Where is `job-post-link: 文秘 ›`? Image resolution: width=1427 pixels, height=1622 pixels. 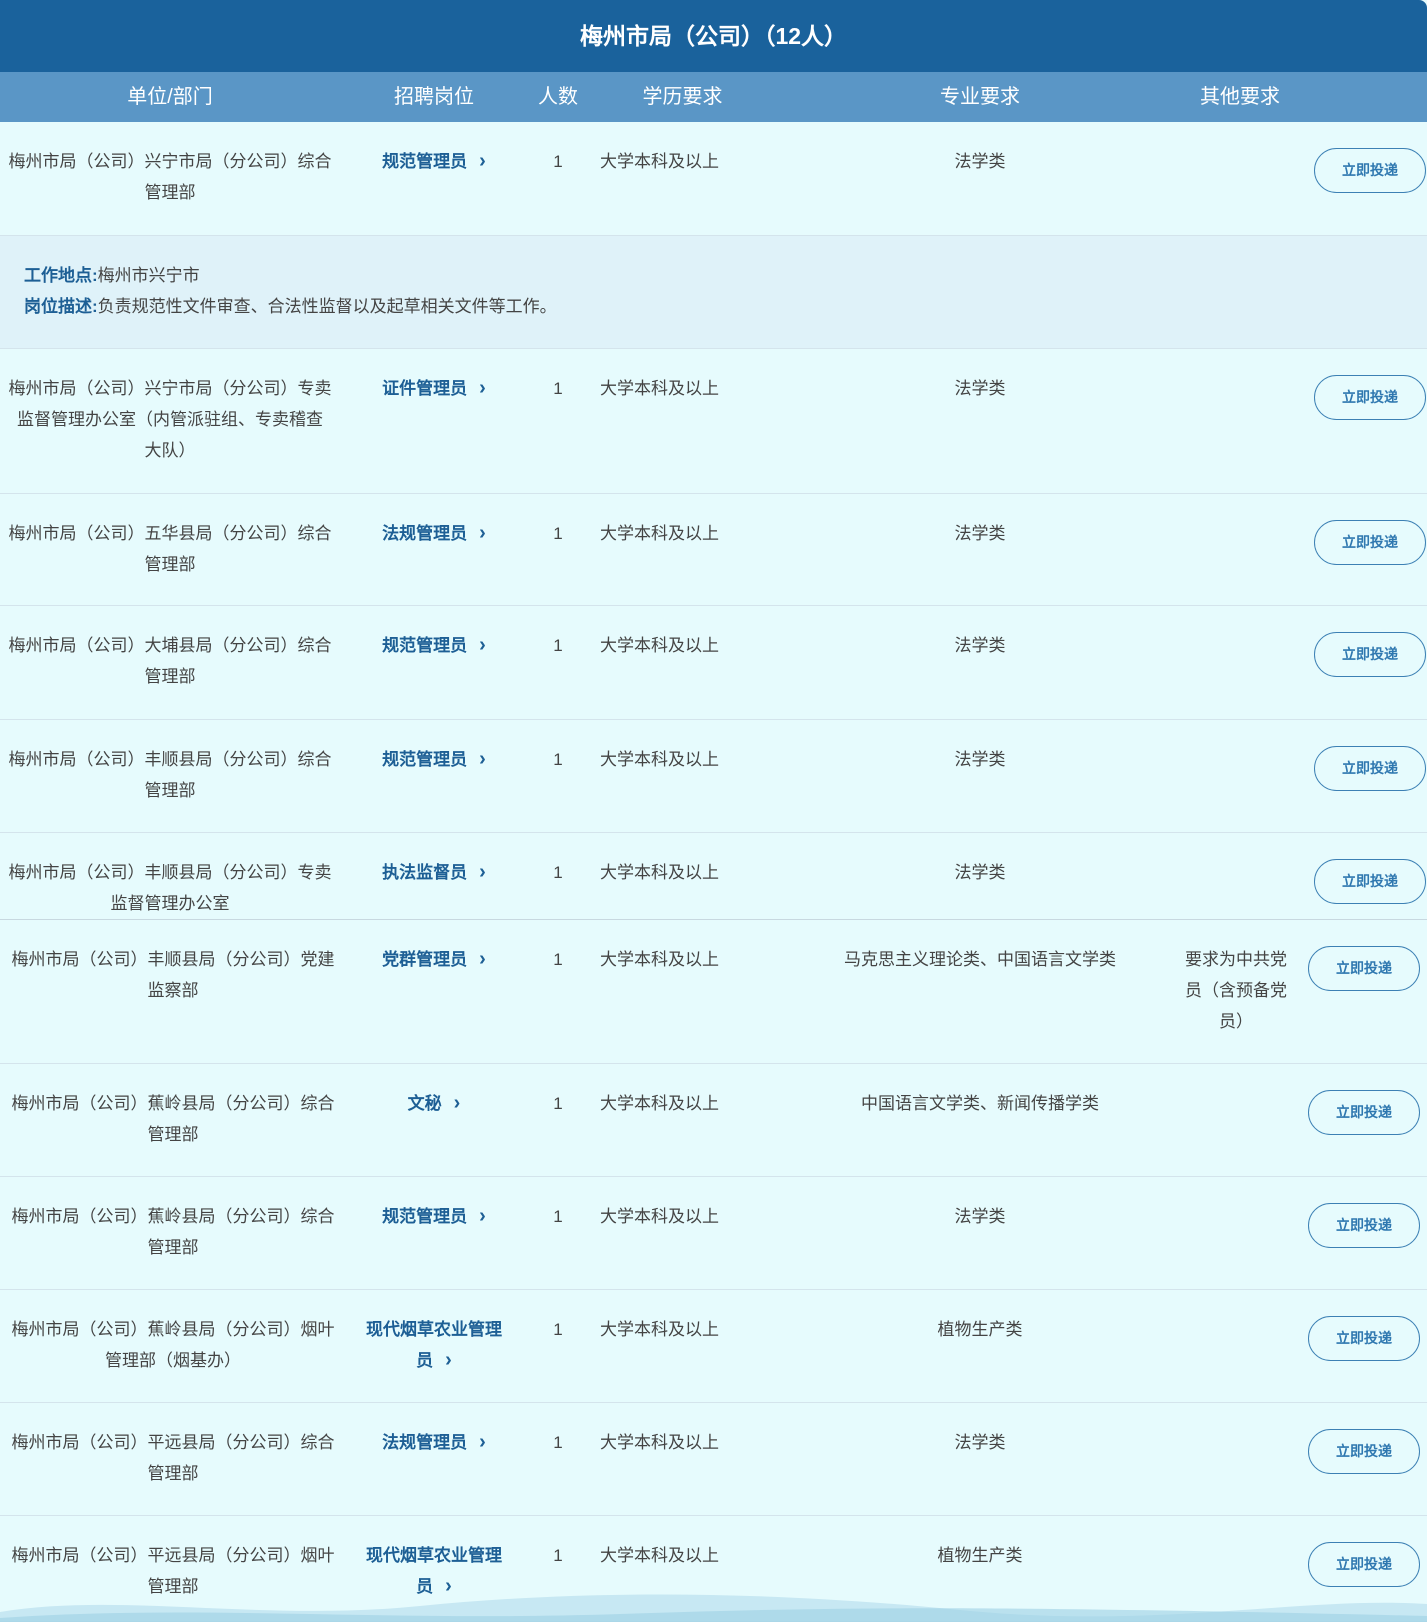 job-post-link: 文秘 › is located at coordinates (434, 1103).